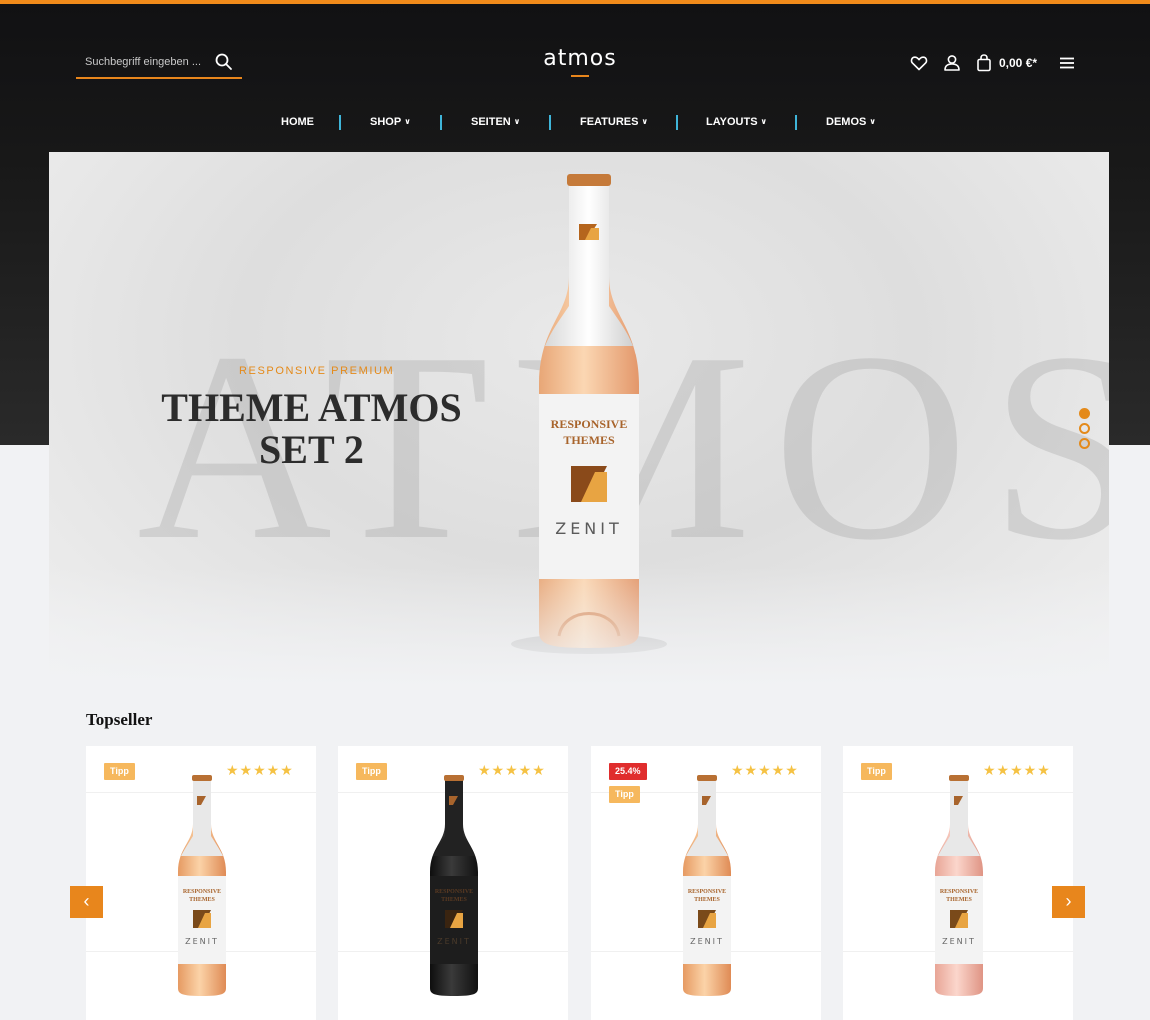  Describe the element at coordinates (846, 122) in the screenshot. I see `nav-label: DEMOS` at that location.